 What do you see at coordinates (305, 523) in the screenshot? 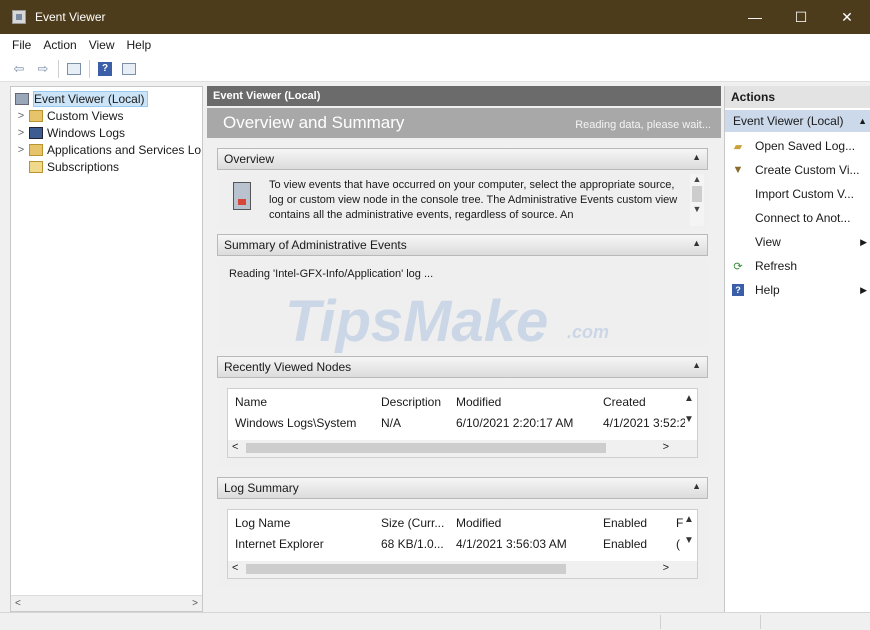
I see `column-header: Log Name` at bounding box center [305, 523].